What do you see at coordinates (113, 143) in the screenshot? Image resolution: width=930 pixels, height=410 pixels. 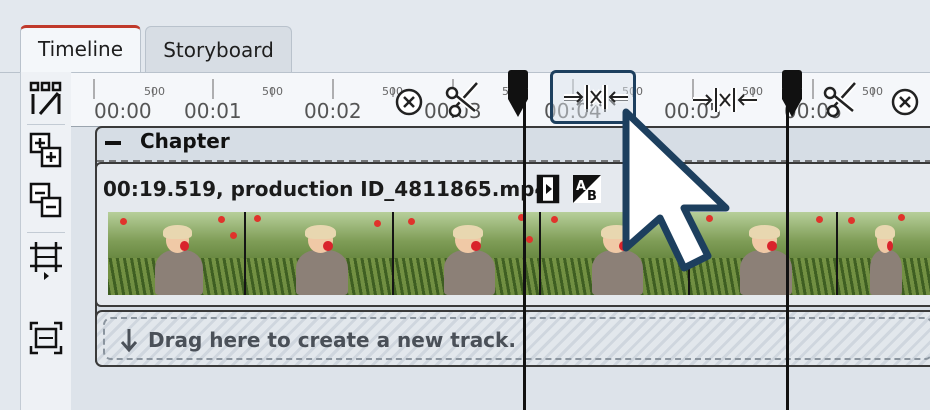 I see `collapse-icon` at bounding box center [113, 143].